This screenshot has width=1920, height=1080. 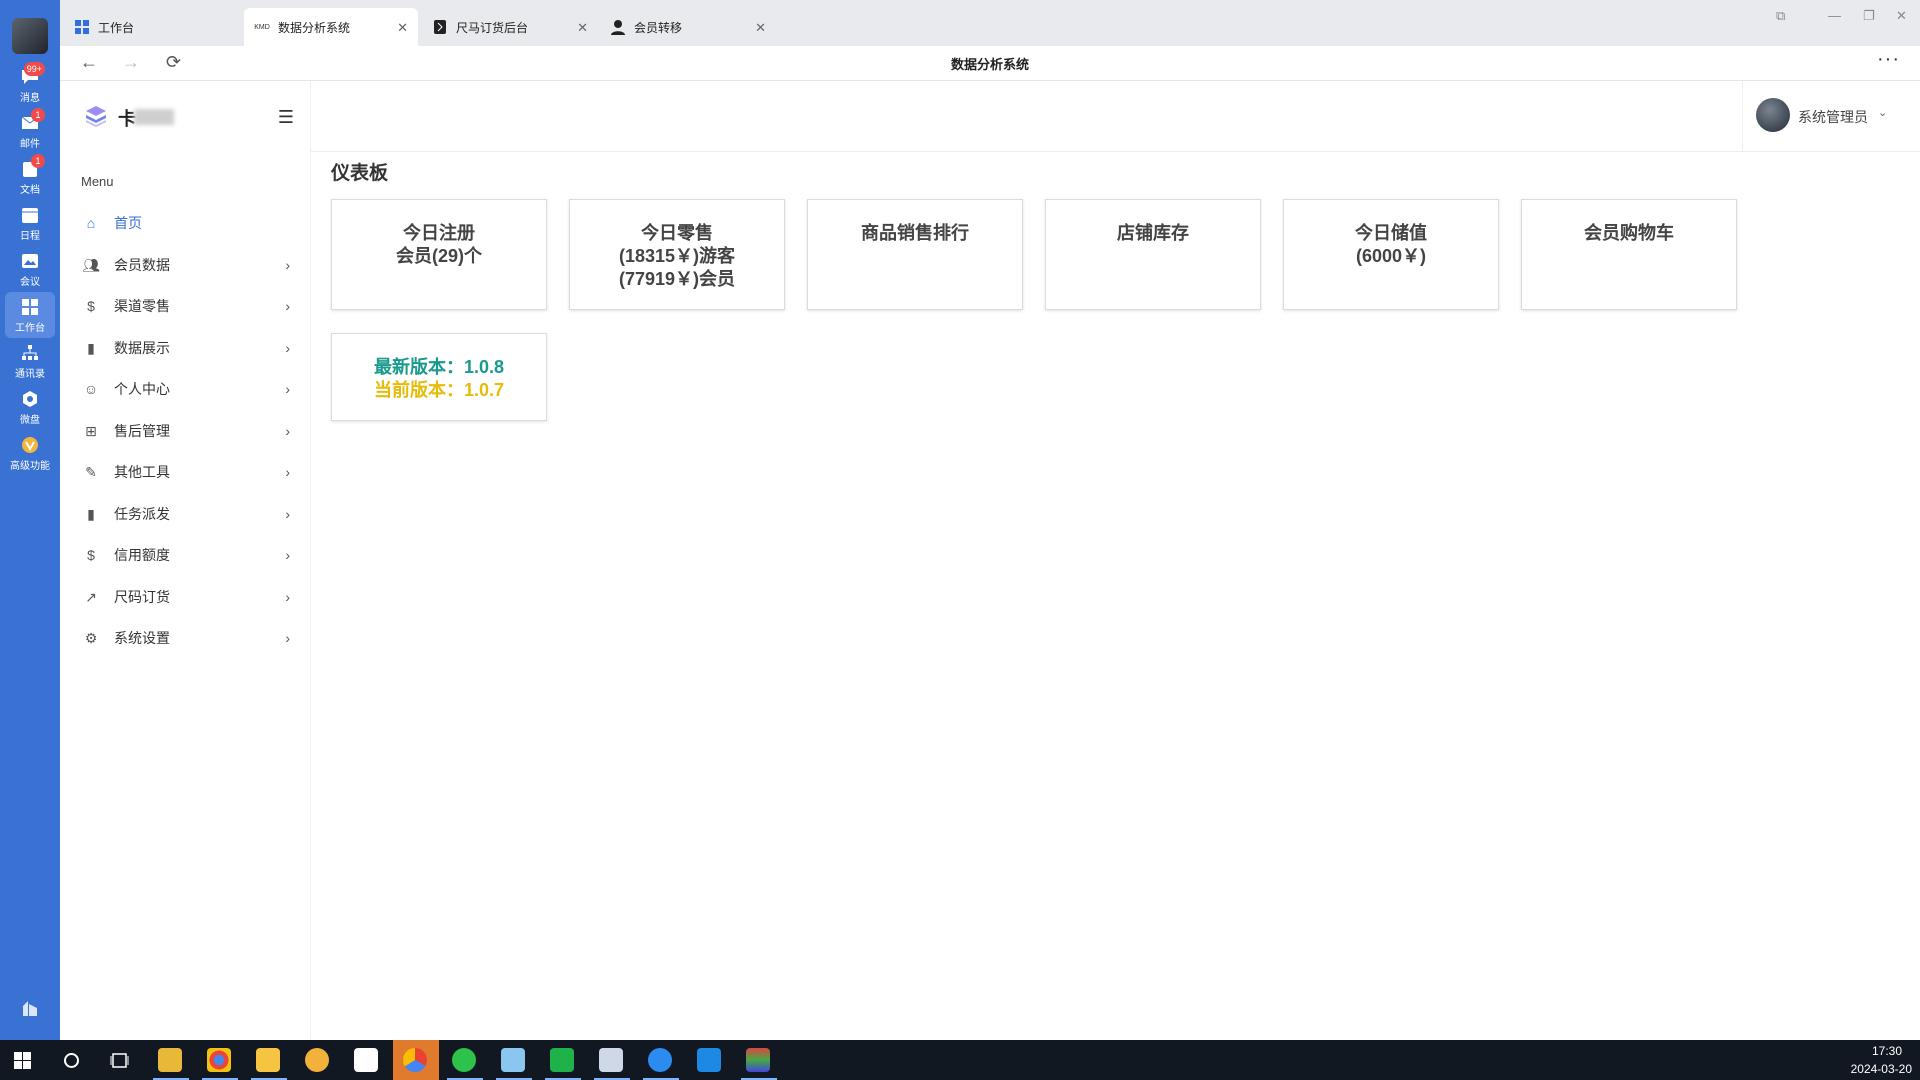 What do you see at coordinates (188, 431) in the screenshot?
I see `menu-item-after-sales: ⊞ 售后管理 ›` at bounding box center [188, 431].